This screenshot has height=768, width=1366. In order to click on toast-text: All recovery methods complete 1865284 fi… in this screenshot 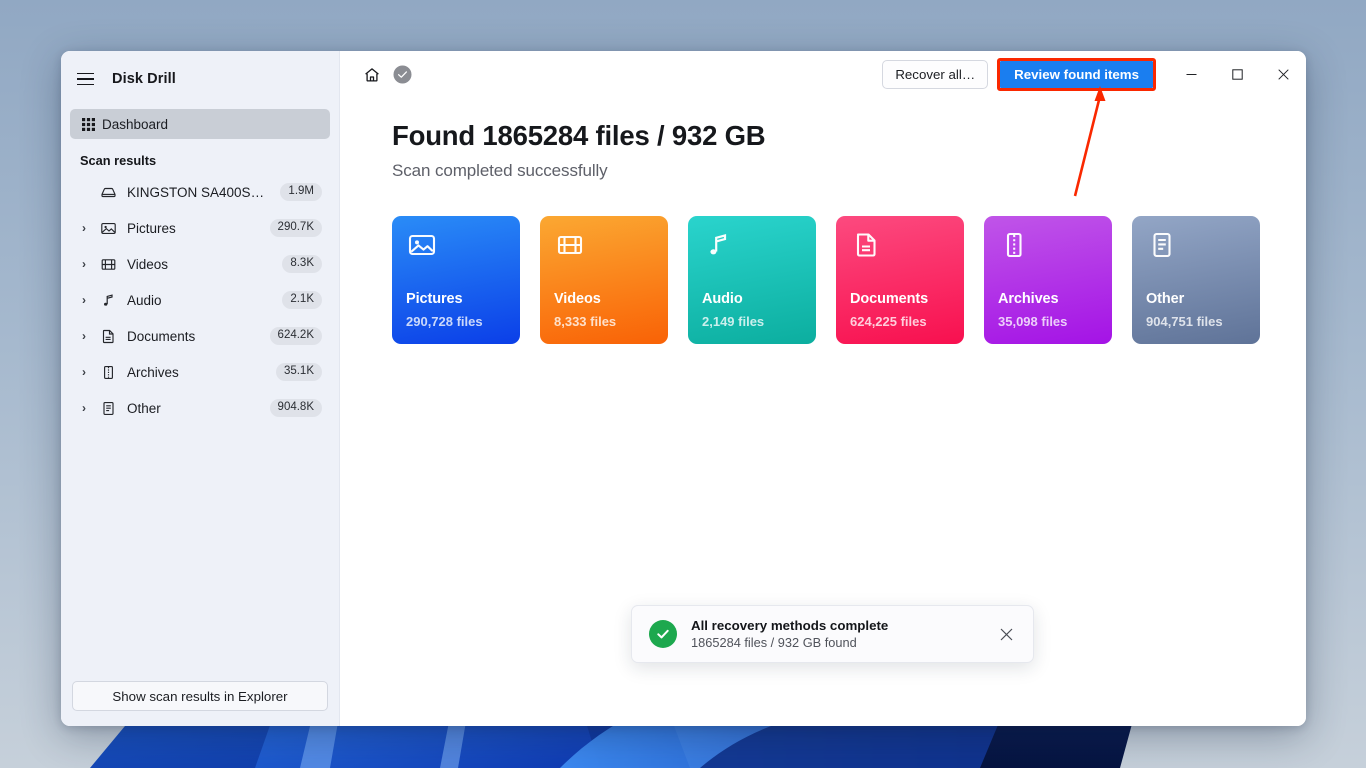, I will do `click(835, 634)`.